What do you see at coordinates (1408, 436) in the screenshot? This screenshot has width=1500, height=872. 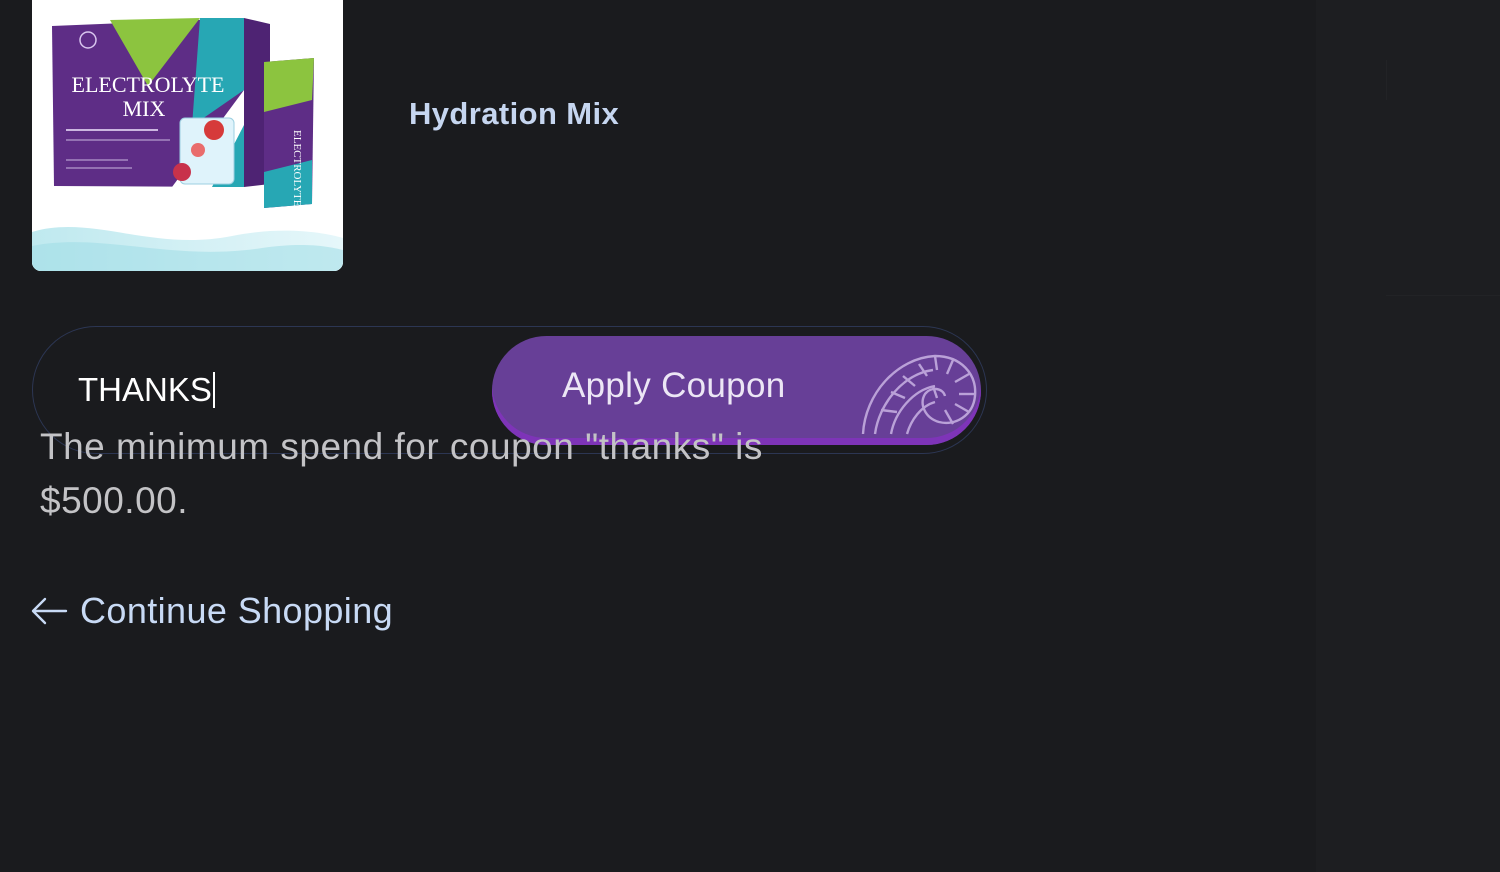 I see `cart-totals-panel` at bounding box center [1408, 436].